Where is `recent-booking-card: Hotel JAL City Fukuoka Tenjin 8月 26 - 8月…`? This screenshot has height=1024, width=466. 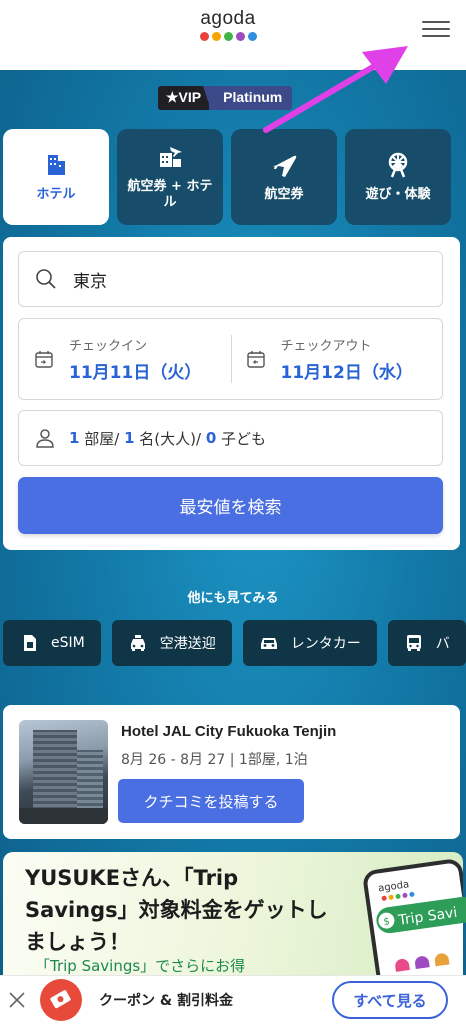
recent-booking-card: Hotel JAL City Fukuoka Tenjin 8月 26 - 8月… is located at coordinates (231, 772).